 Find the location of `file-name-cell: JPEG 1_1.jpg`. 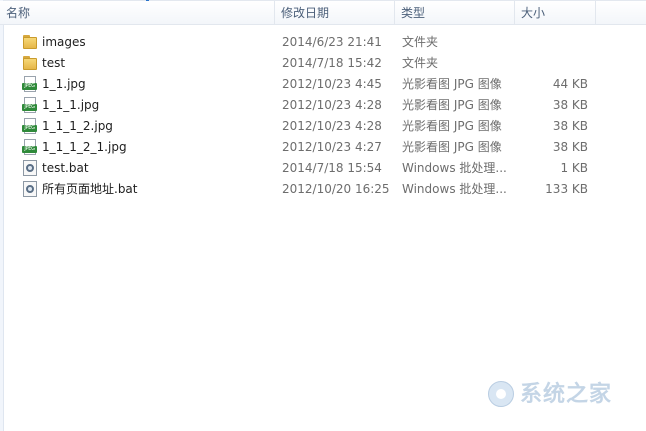

file-name-cell: JPEG 1_1.jpg is located at coordinates (148, 84).